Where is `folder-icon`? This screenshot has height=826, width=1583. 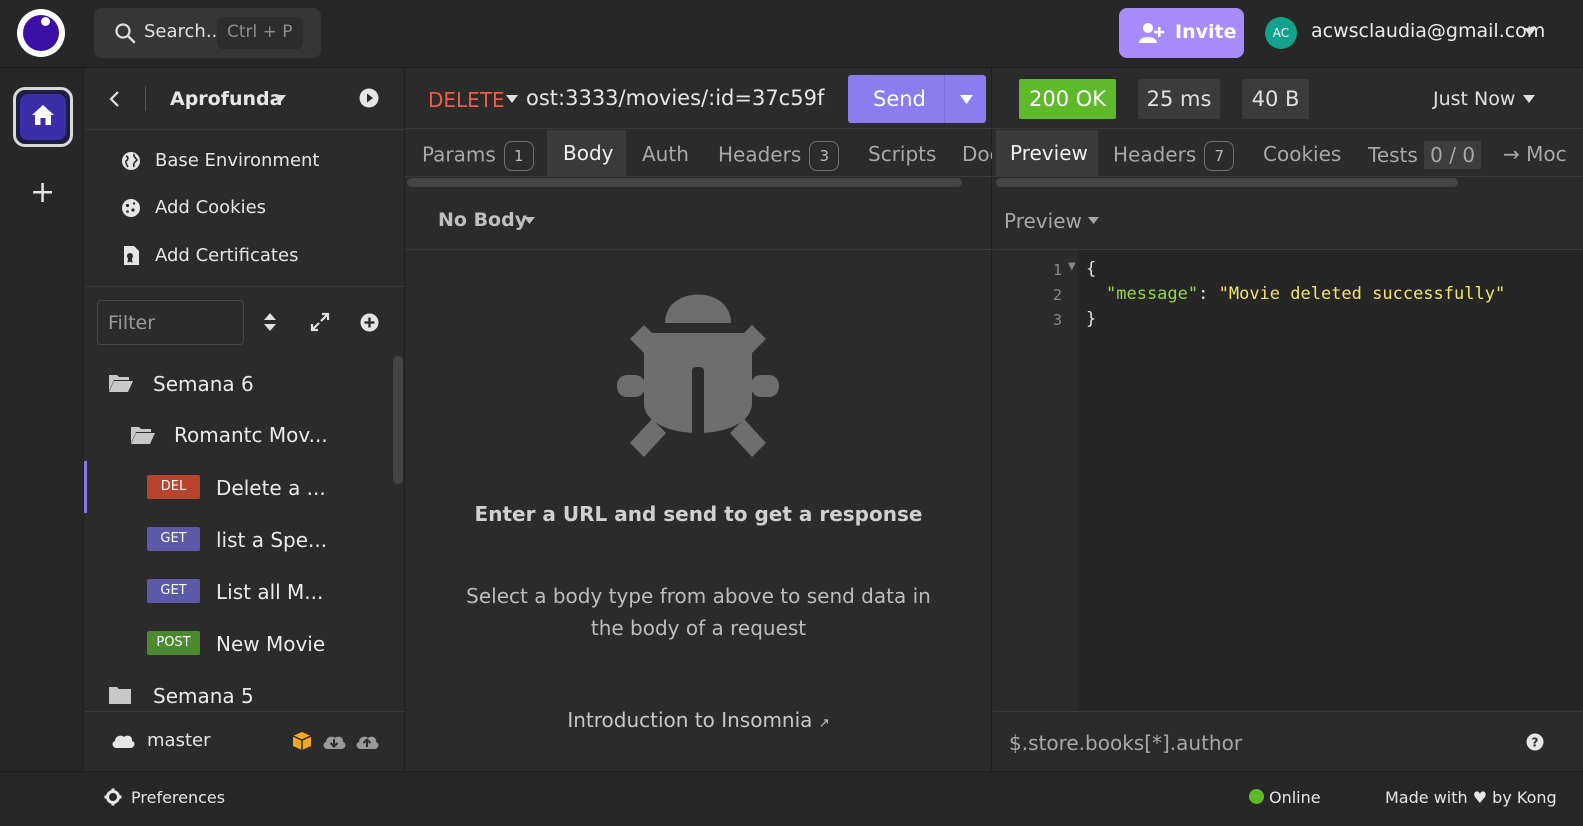 folder-icon is located at coordinates (120, 695).